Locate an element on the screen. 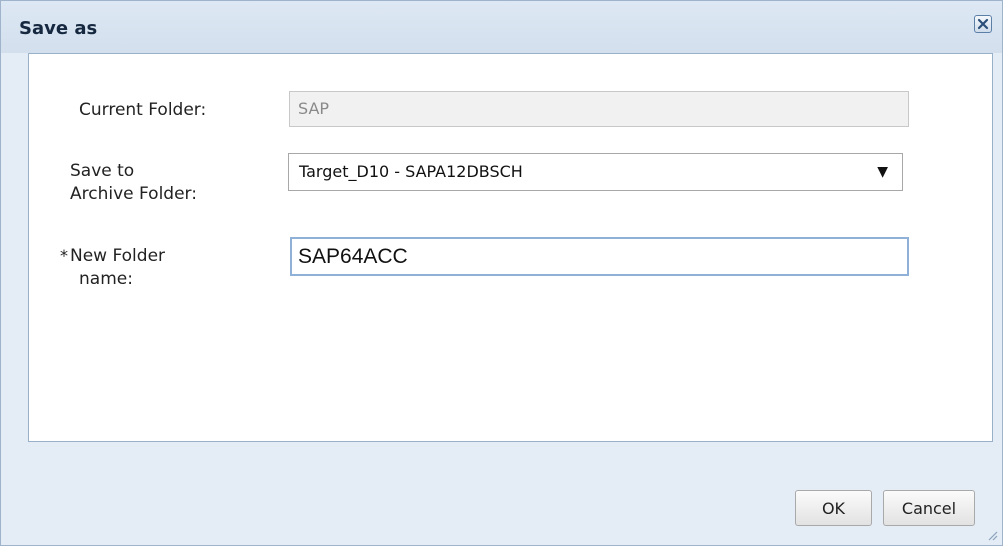  dropdown-arrow-icon: ▼ is located at coordinates (882, 172).